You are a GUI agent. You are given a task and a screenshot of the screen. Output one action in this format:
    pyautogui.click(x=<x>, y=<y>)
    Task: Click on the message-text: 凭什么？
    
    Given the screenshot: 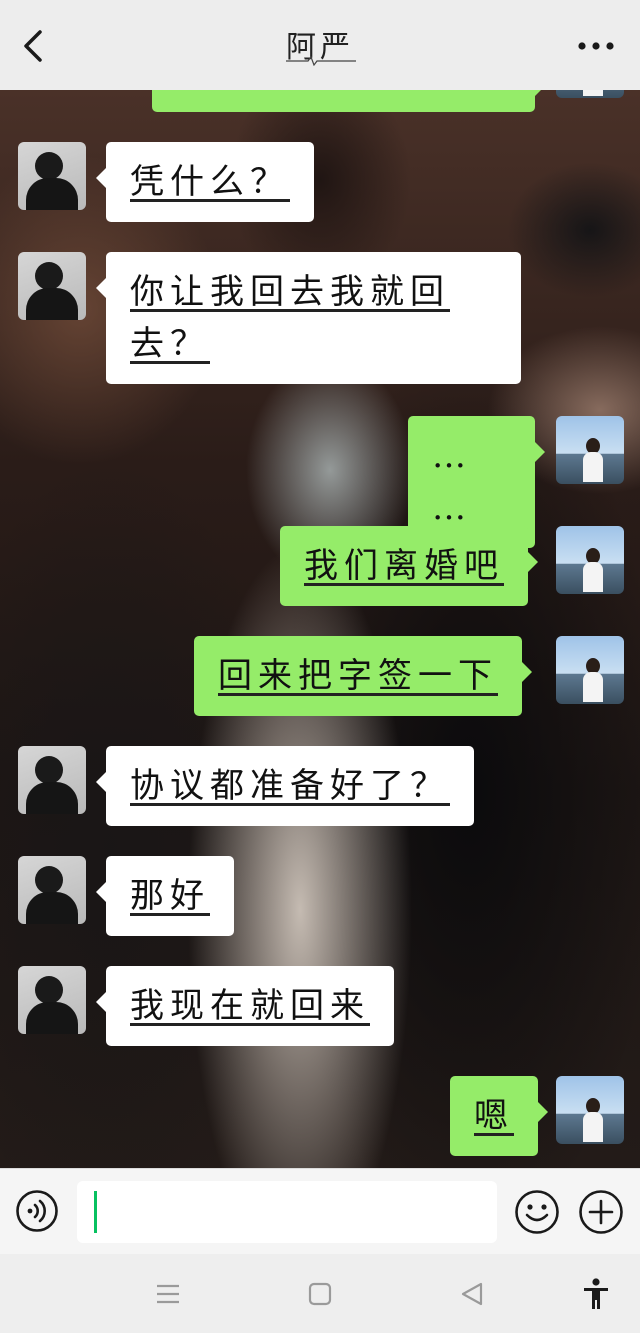 What is the action you would take?
    pyautogui.click(x=210, y=182)
    